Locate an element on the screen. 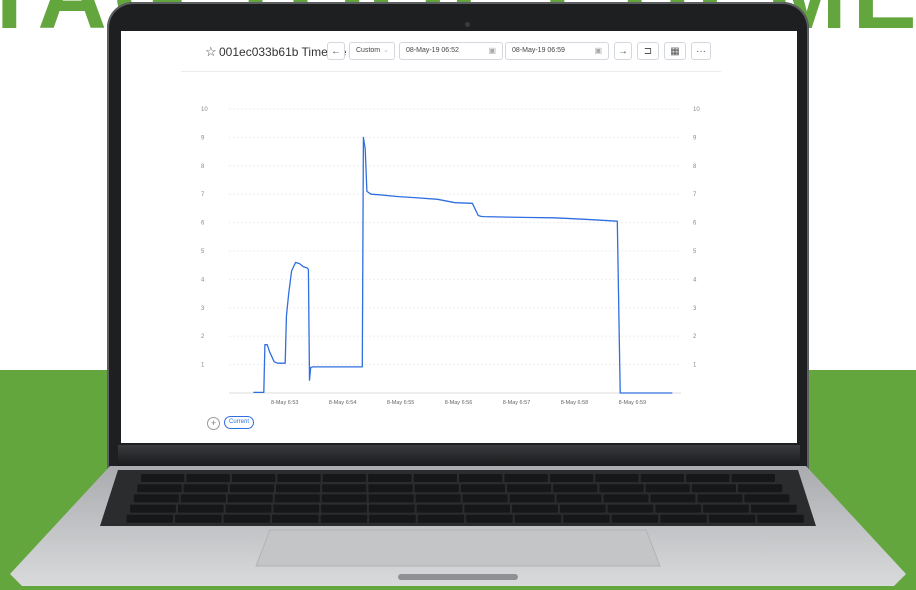 This screenshot has width=916, height=590. y-tick-label-left: 5 is located at coordinates (203, 252).